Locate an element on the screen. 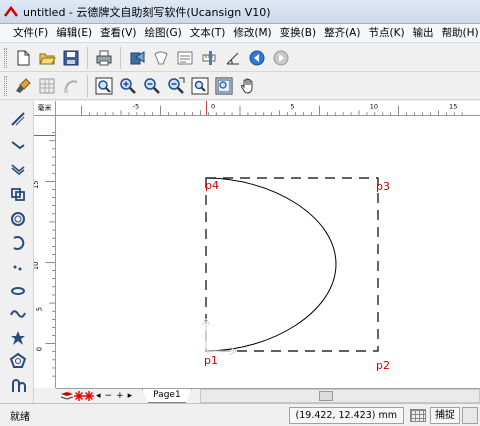 The image size is (480, 426). line-tool-button is located at coordinates (18, 145).